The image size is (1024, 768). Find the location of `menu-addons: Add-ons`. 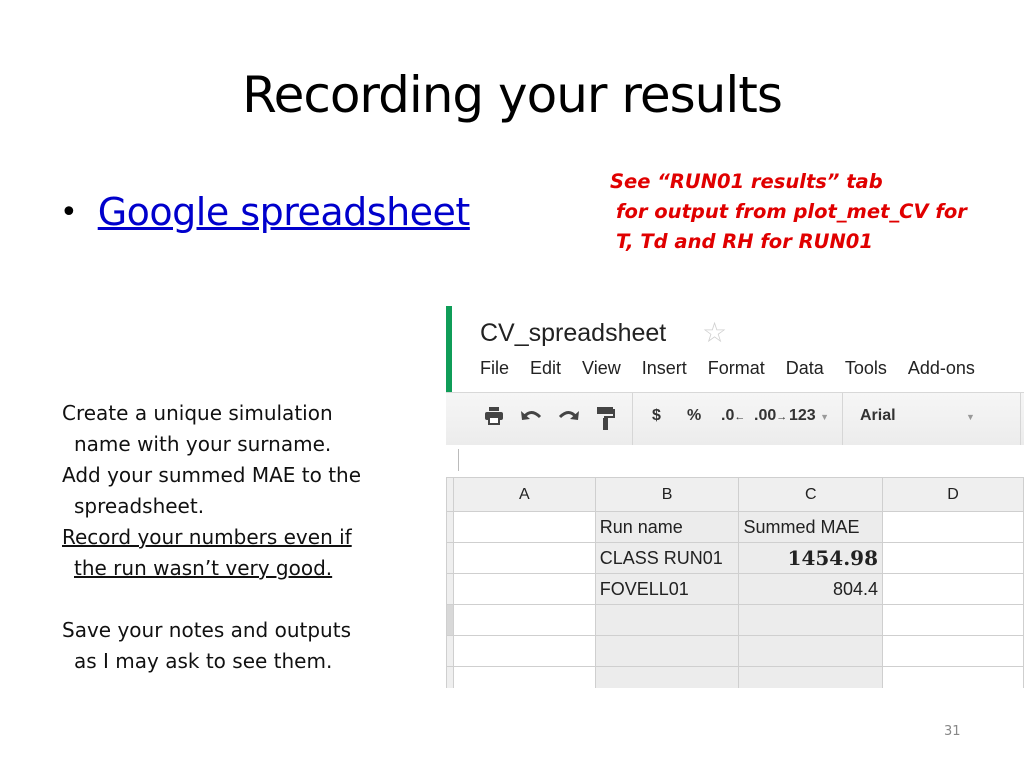

menu-addons: Add-ons is located at coordinates (941, 368).